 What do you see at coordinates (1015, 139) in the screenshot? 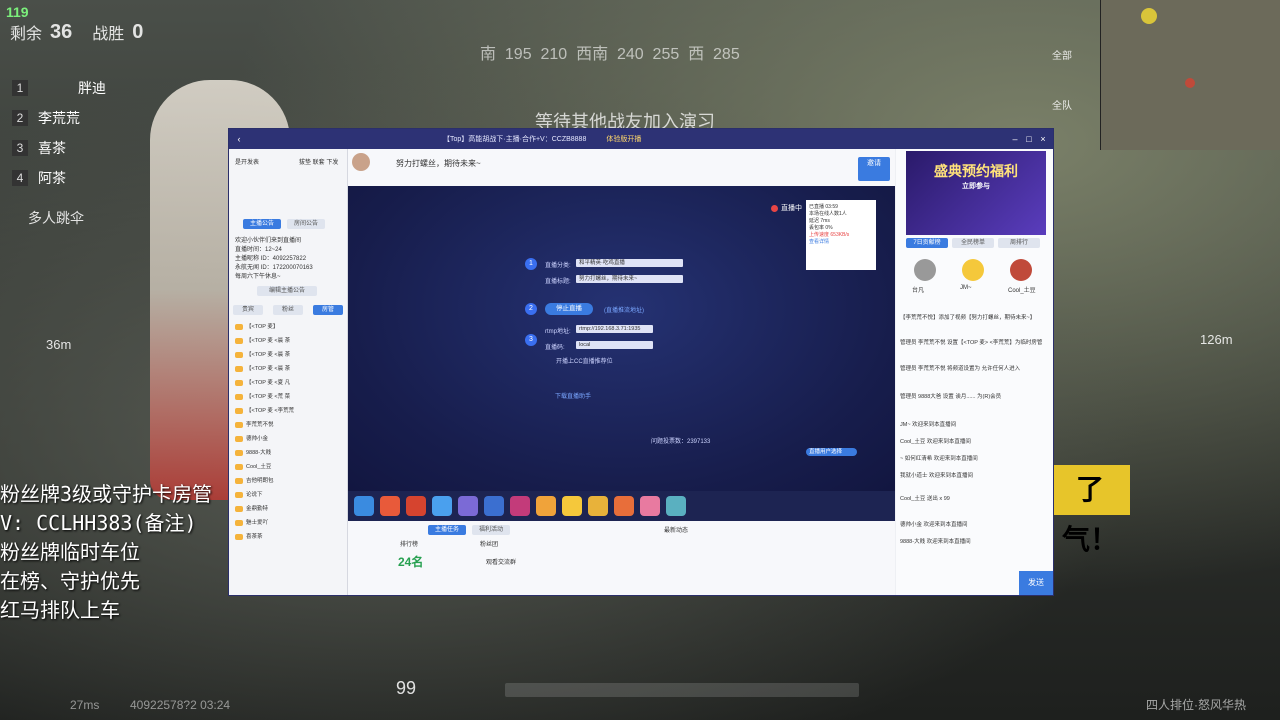
I see `minimize-icon: –` at bounding box center [1015, 139].